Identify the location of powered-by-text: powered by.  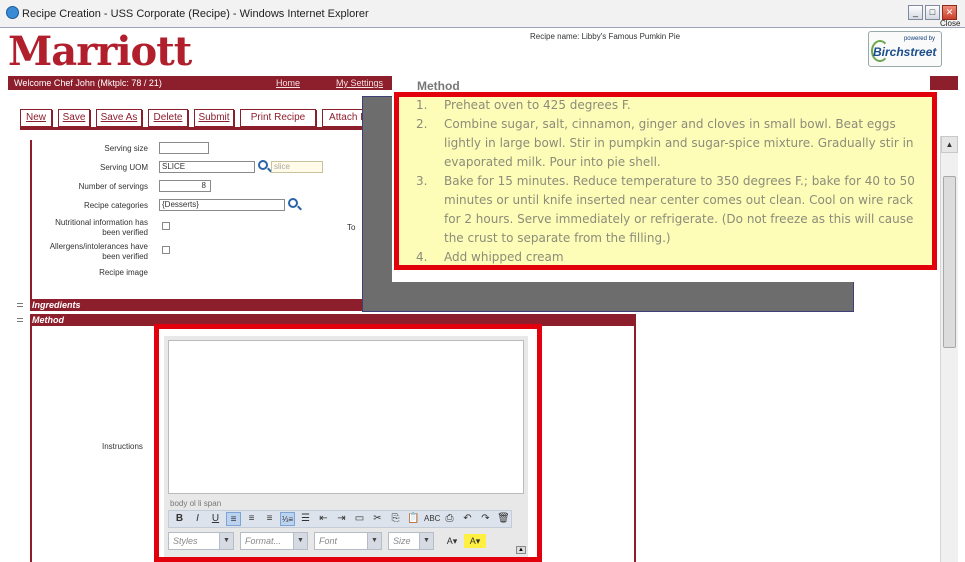
(919, 39).